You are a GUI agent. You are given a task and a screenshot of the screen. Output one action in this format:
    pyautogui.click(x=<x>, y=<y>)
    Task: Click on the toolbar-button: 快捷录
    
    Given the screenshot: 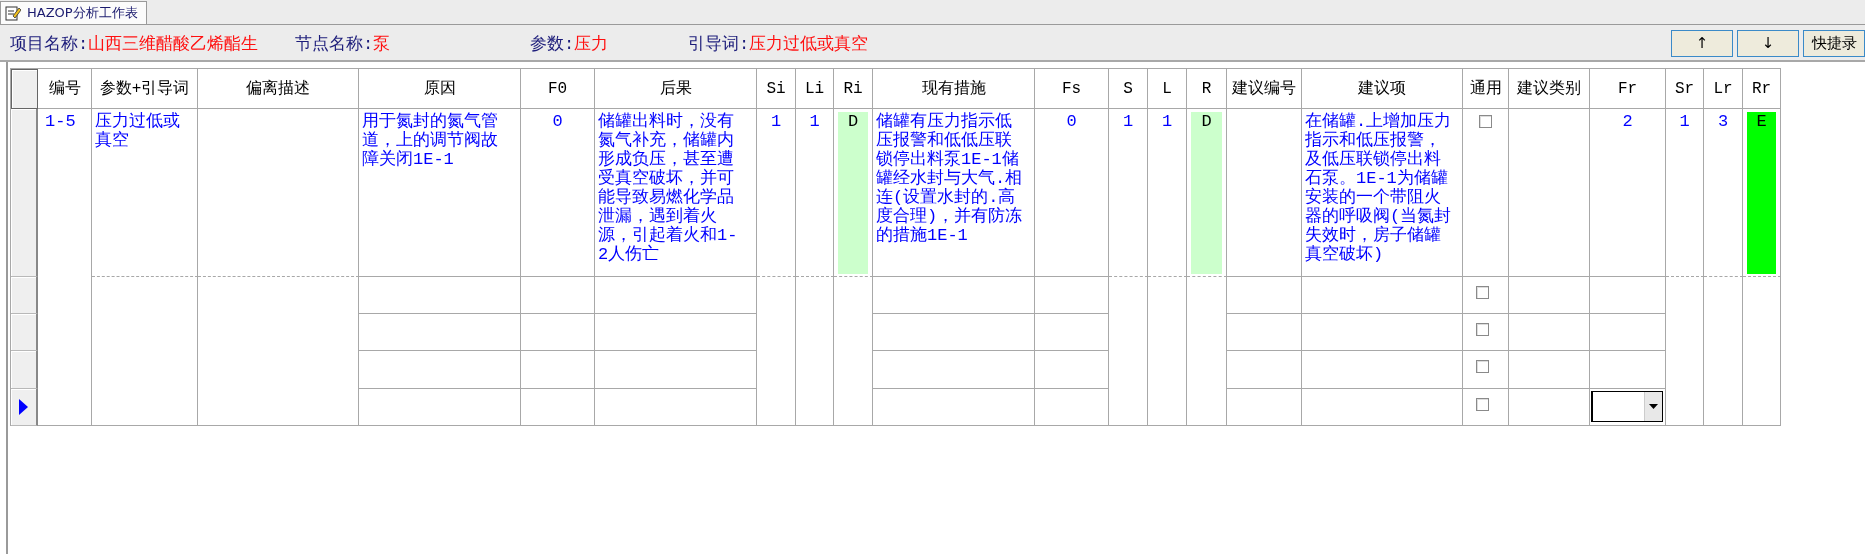 What is the action you would take?
    pyautogui.click(x=1834, y=43)
    